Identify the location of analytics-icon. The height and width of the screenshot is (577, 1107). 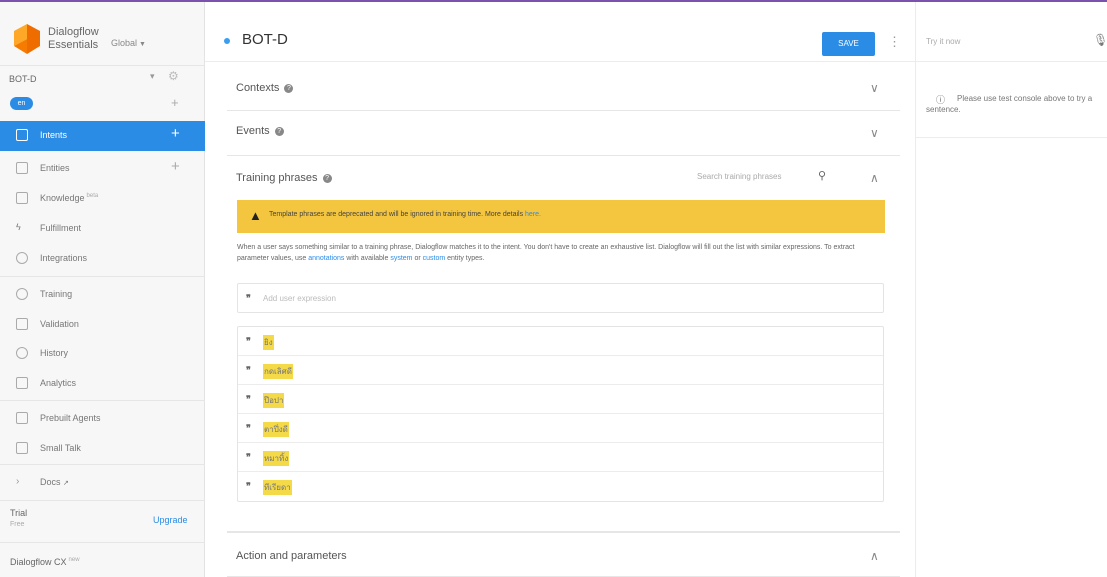
(22, 383).